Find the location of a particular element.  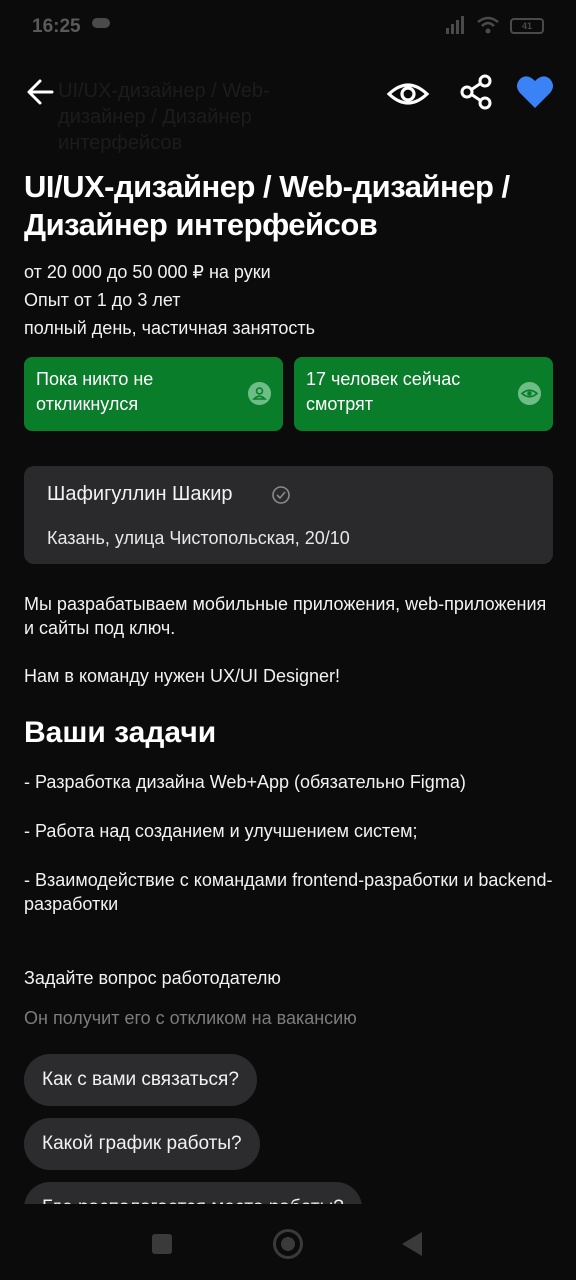

salary: от 20 000 до 50 000 ₽ на руки is located at coordinates (147, 272).